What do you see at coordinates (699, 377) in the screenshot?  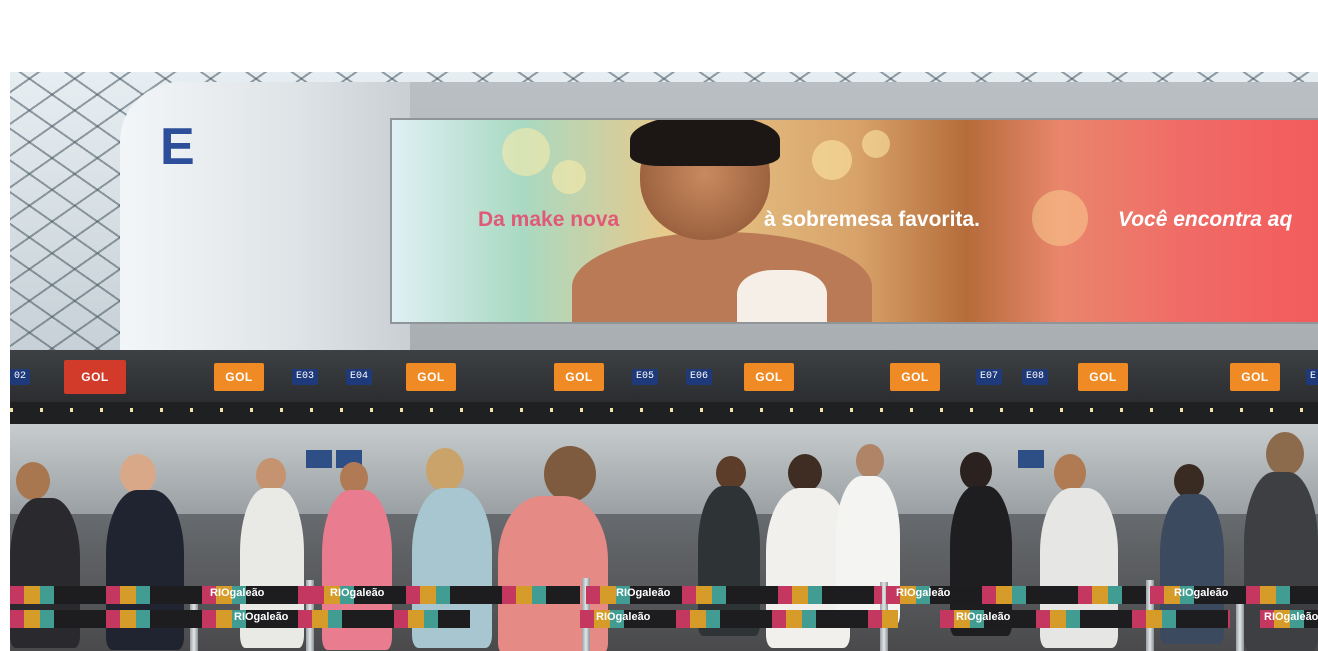 I see `counter-number: E06` at bounding box center [699, 377].